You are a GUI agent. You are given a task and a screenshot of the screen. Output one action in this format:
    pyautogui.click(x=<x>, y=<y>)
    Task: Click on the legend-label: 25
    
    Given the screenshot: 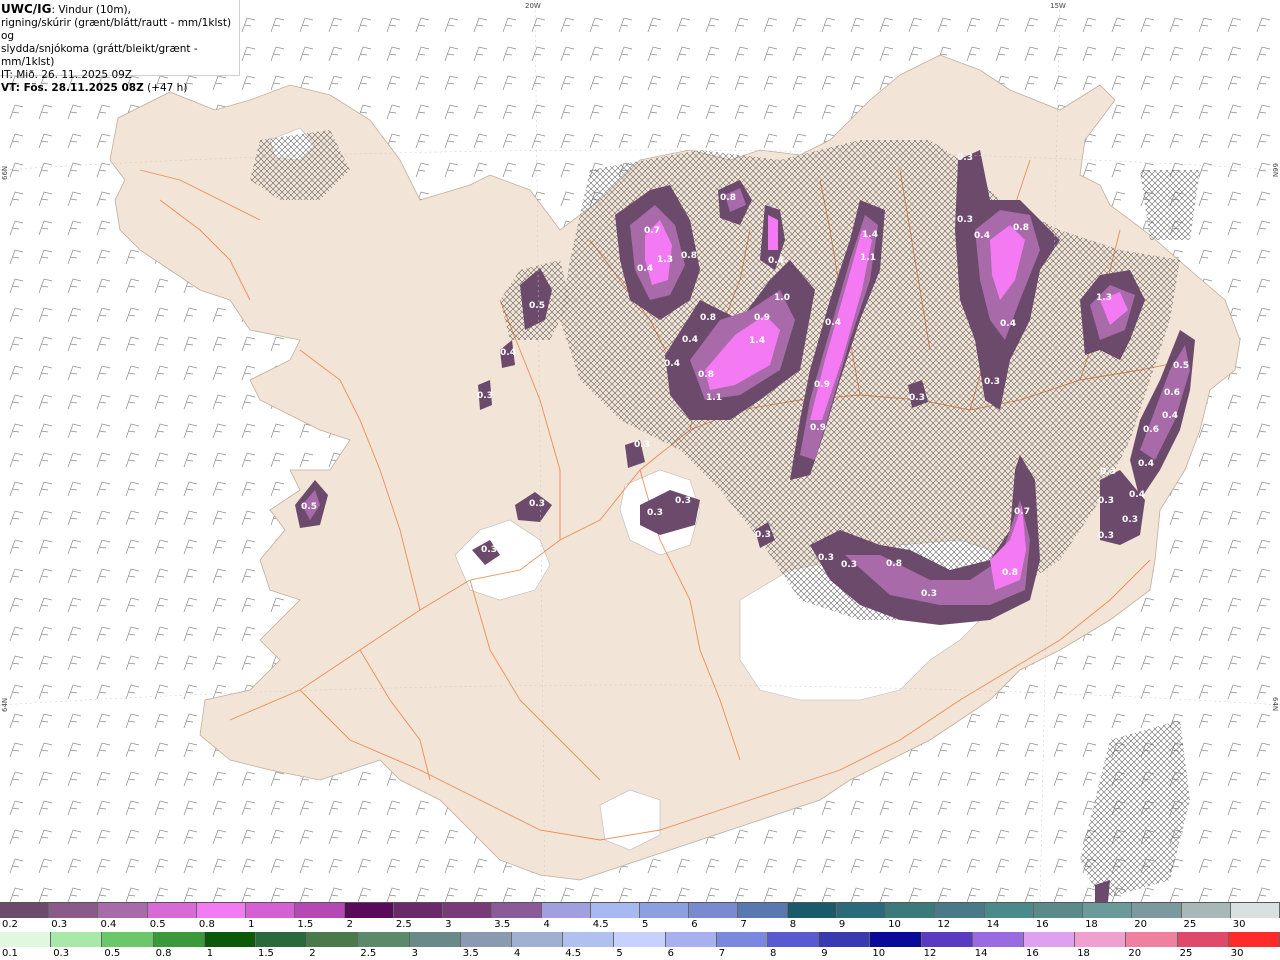 What is the action you would take?
    pyautogui.click(x=1186, y=953)
    